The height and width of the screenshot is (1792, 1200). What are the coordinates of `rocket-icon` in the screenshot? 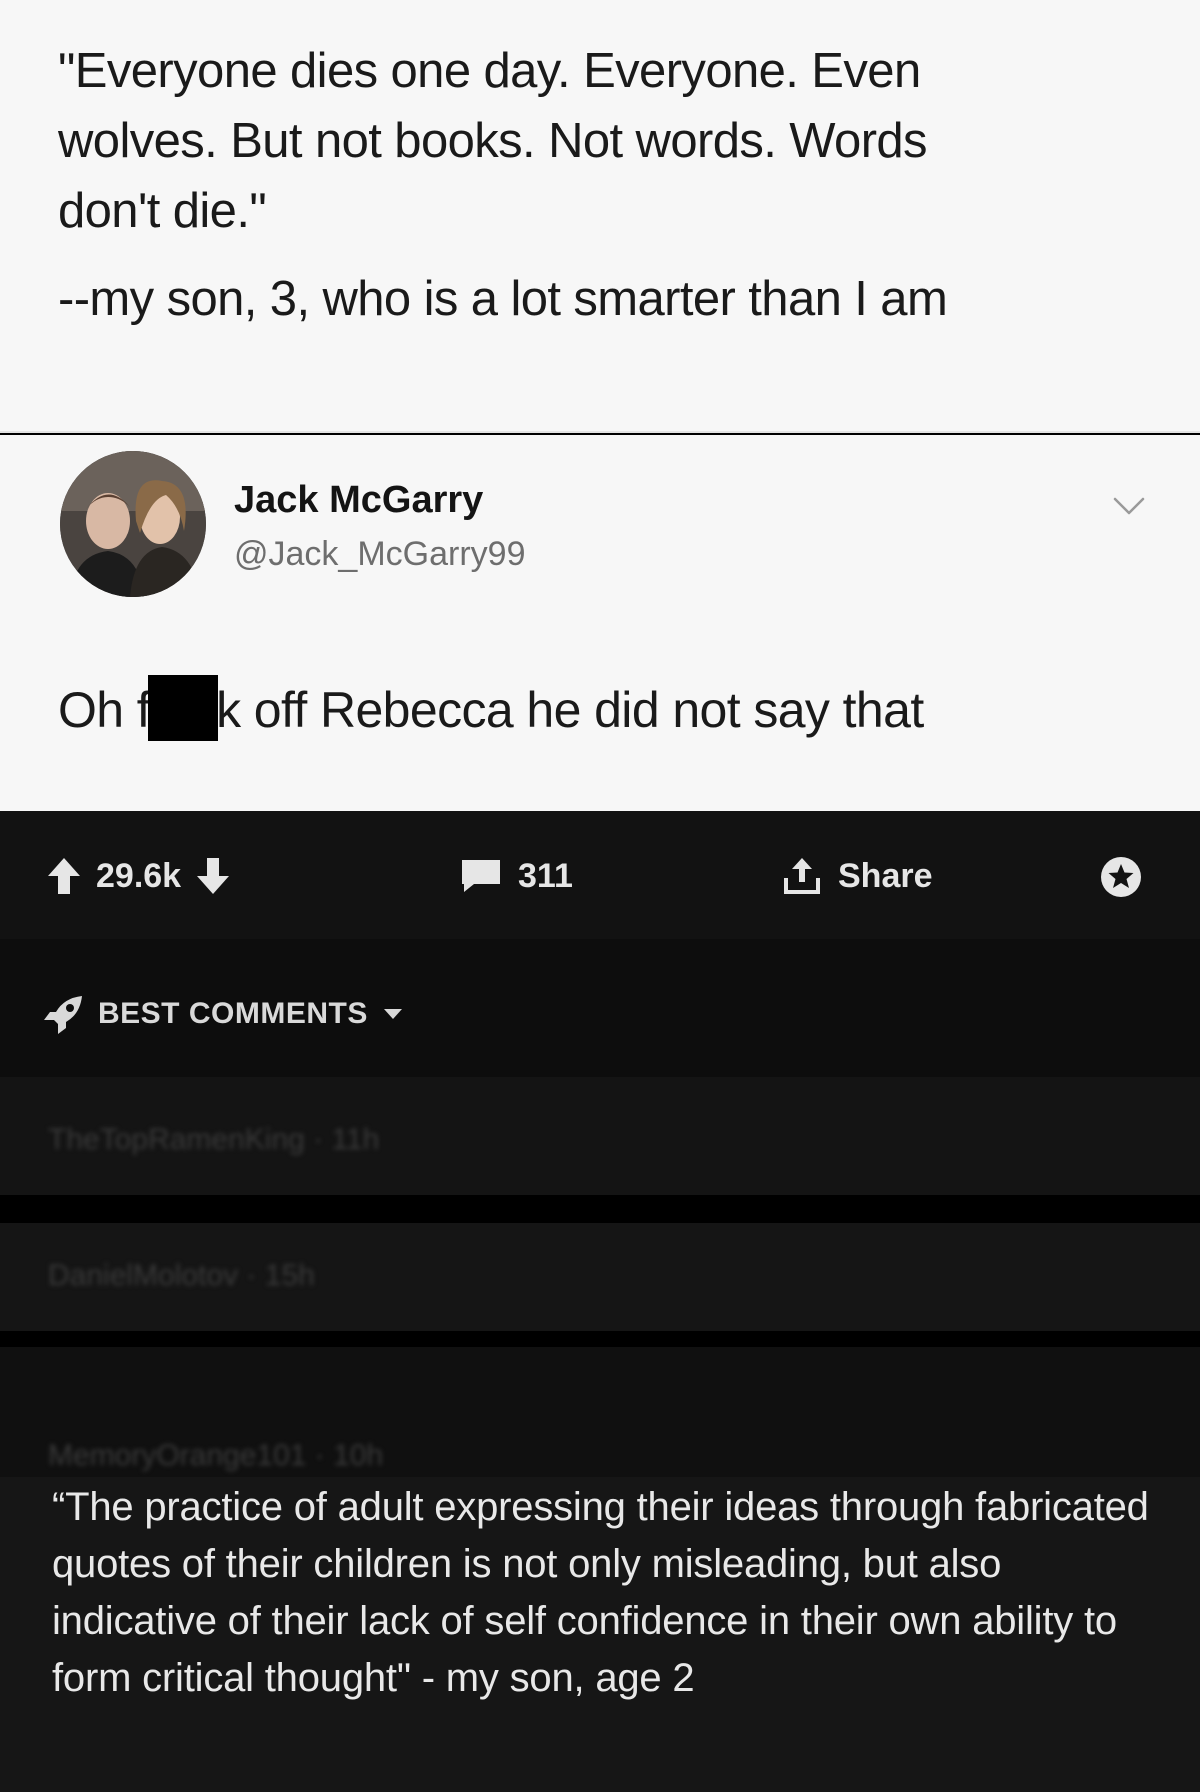 It's located at (63, 1015).